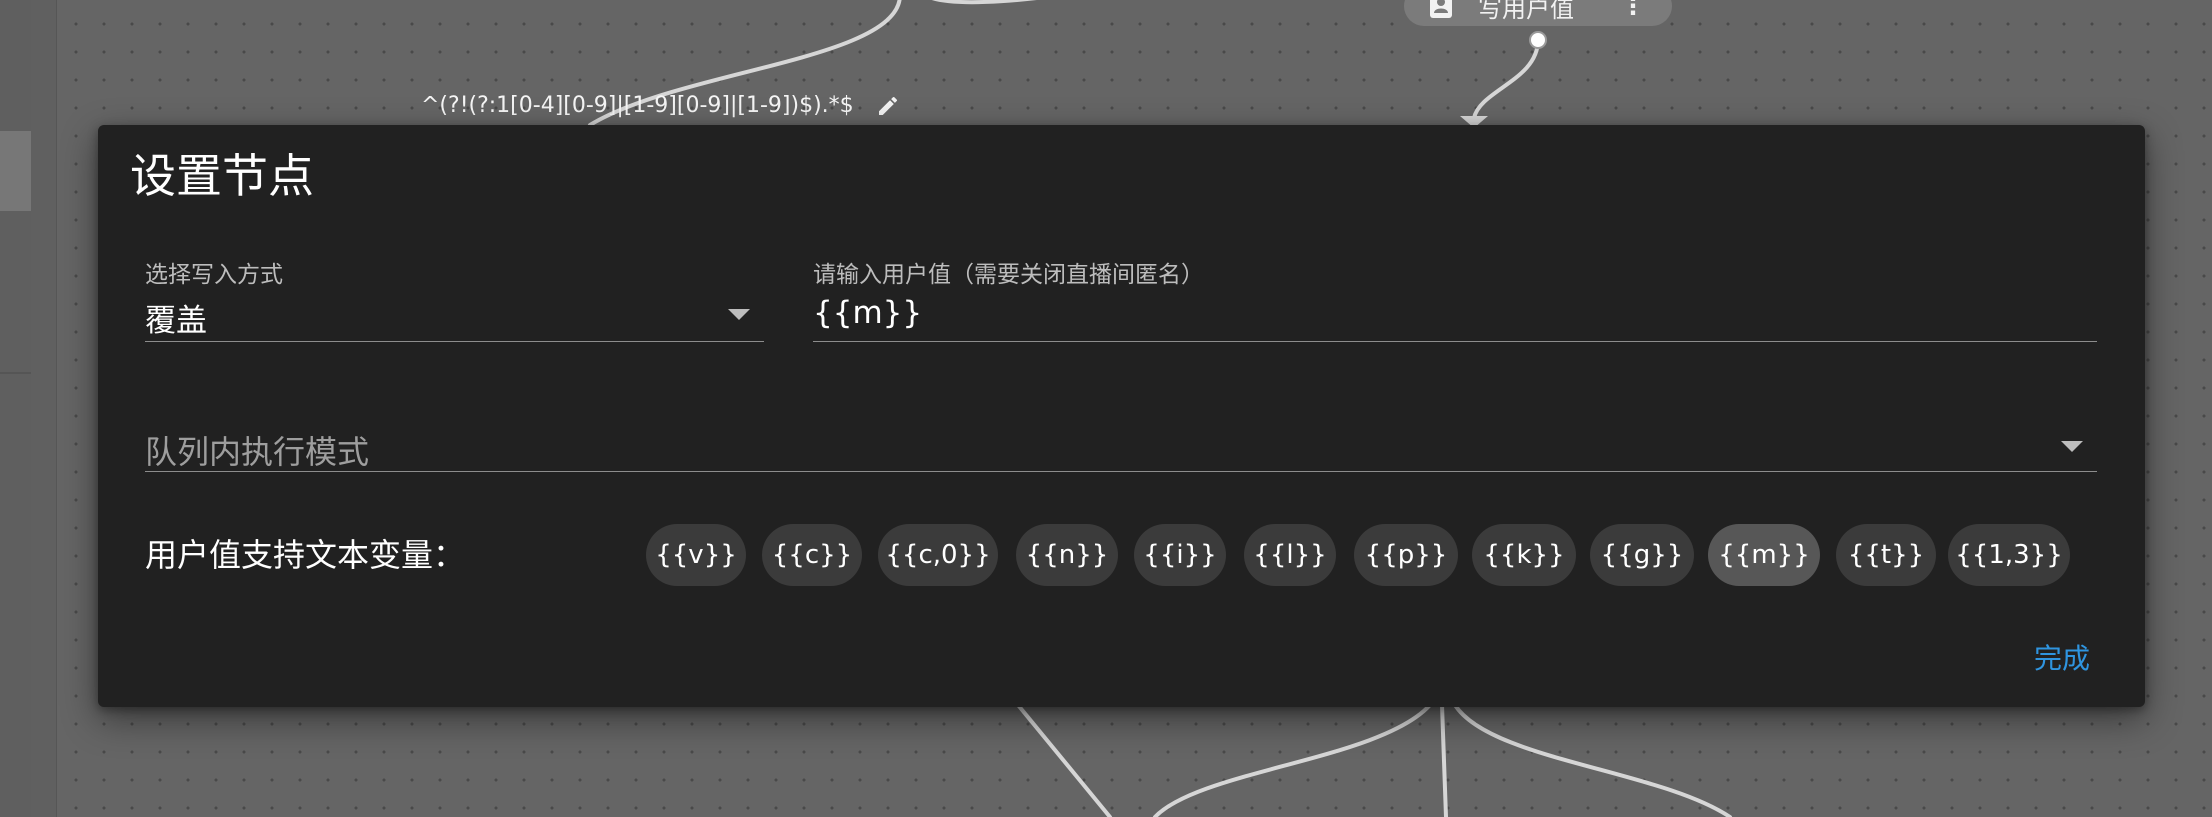  Describe the element at coordinates (984, 2) in the screenshot. I see `edge-top-arc` at that location.